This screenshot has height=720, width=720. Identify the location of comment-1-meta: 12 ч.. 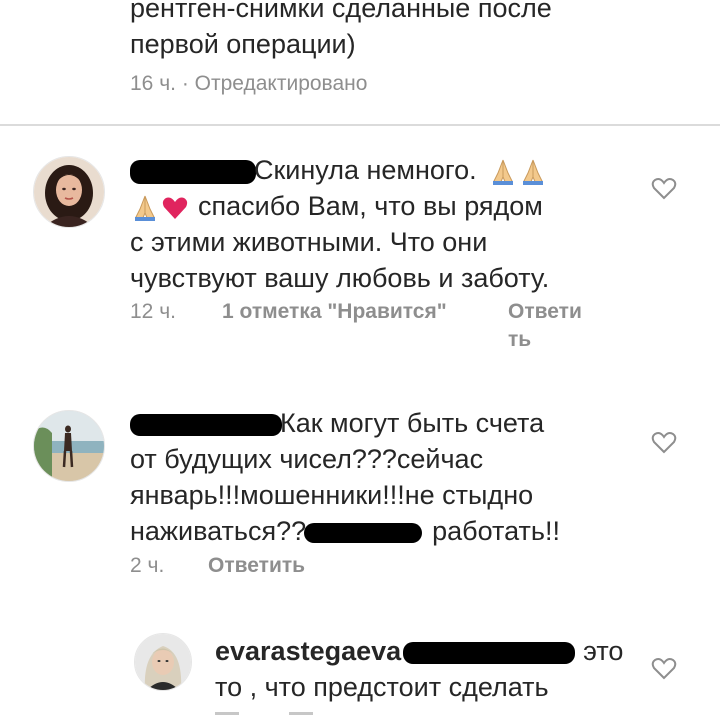
(153, 312).